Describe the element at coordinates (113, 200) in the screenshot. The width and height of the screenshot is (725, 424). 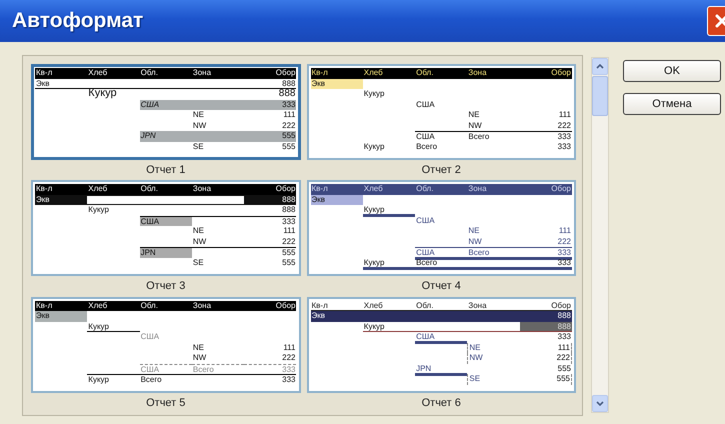
I see `table-cell` at that location.